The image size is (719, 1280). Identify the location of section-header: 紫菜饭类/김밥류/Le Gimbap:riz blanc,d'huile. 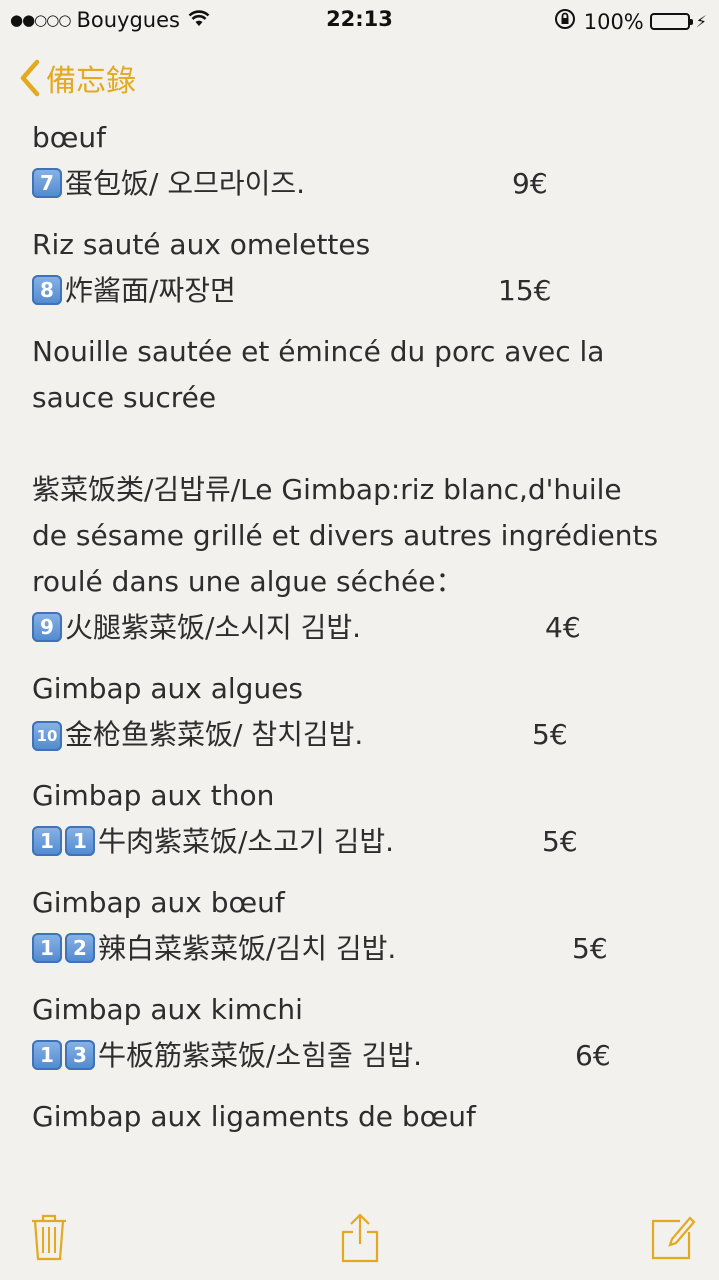
(327, 489).